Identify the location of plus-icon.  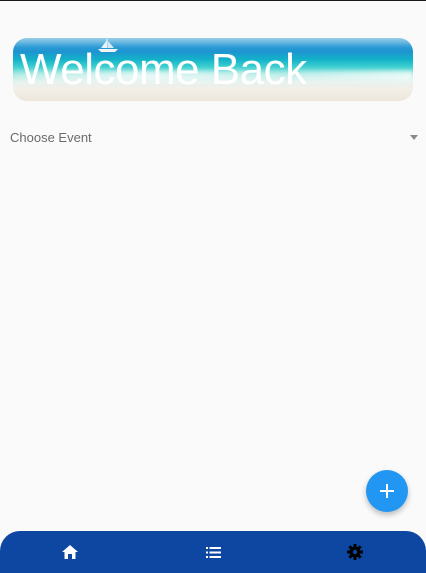
(387, 491).